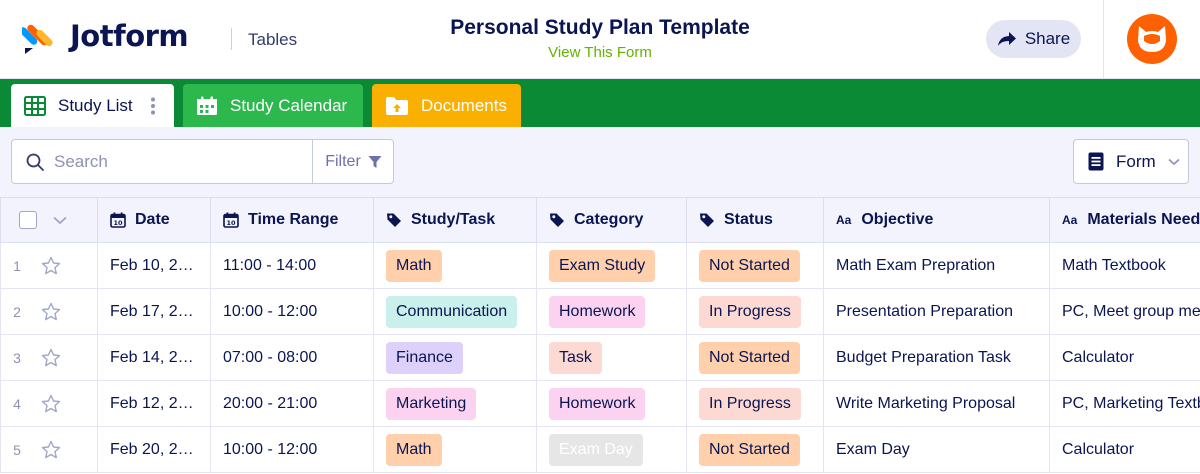  I want to click on tab-documents: Documents, so click(446, 105).